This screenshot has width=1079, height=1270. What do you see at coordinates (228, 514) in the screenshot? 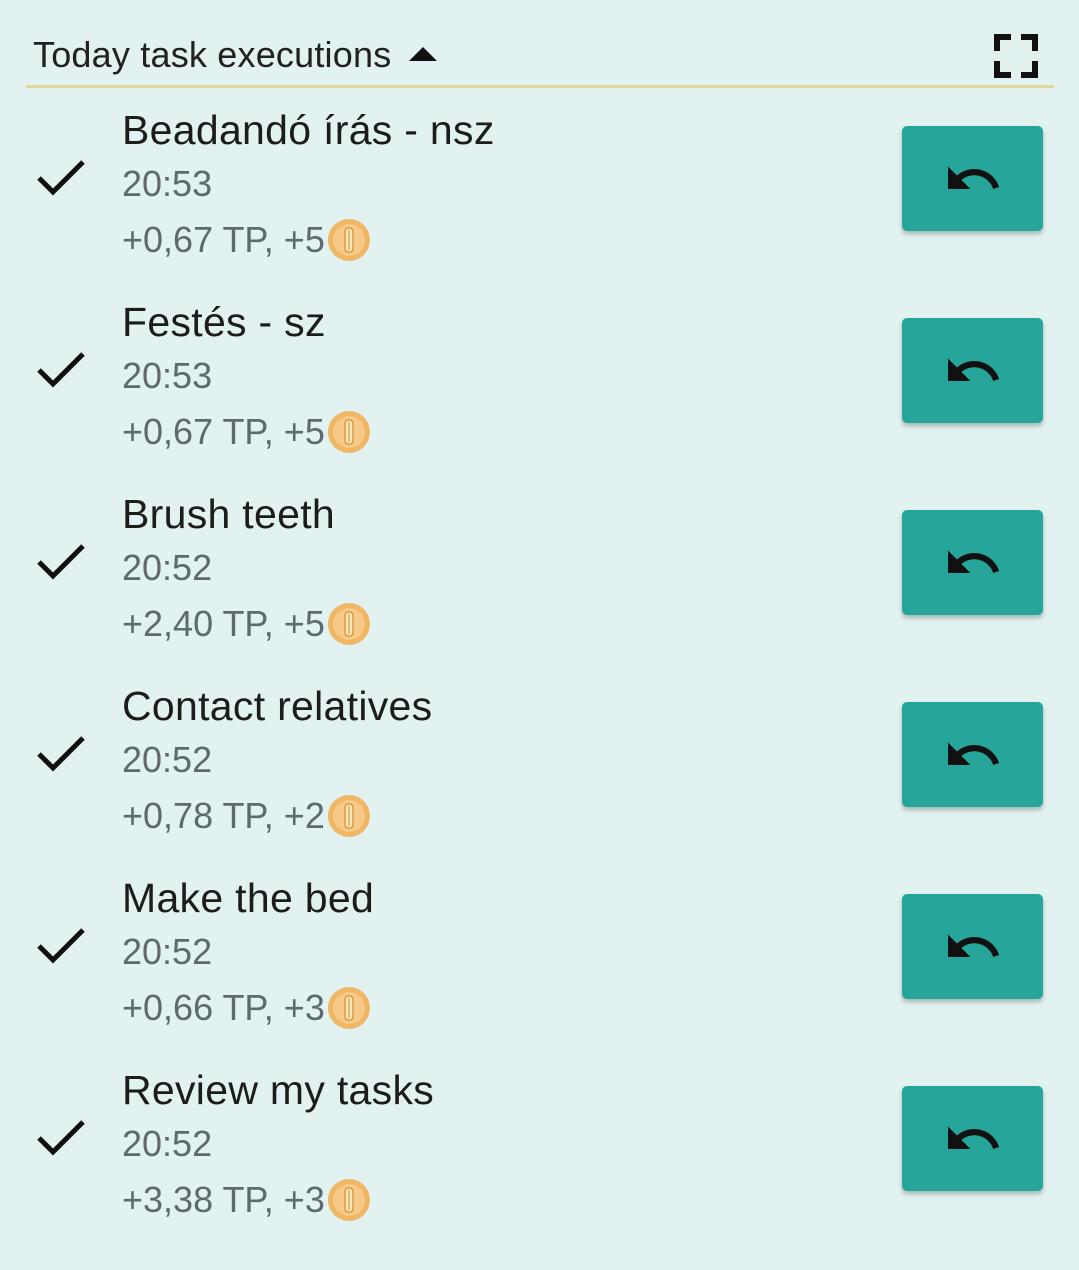
I see `task-name: Brush teeth` at bounding box center [228, 514].